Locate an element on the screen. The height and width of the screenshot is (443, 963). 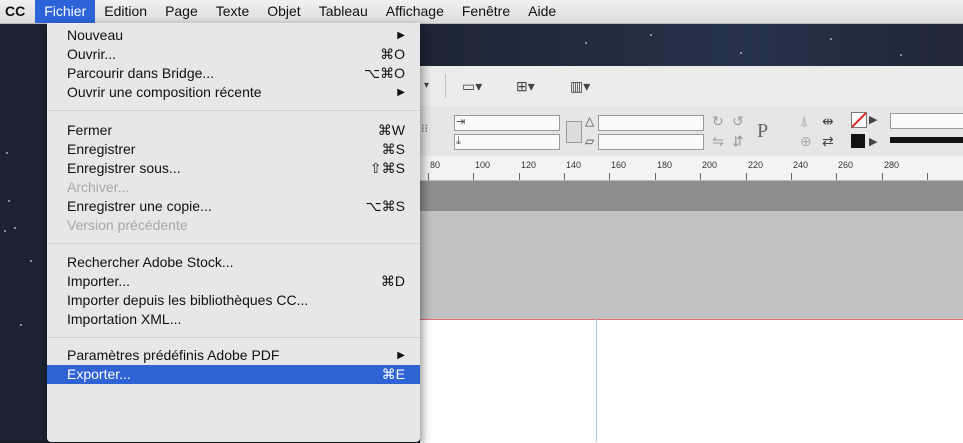
menu-item-version-precedente: Version précédente is located at coordinates (233, 225).